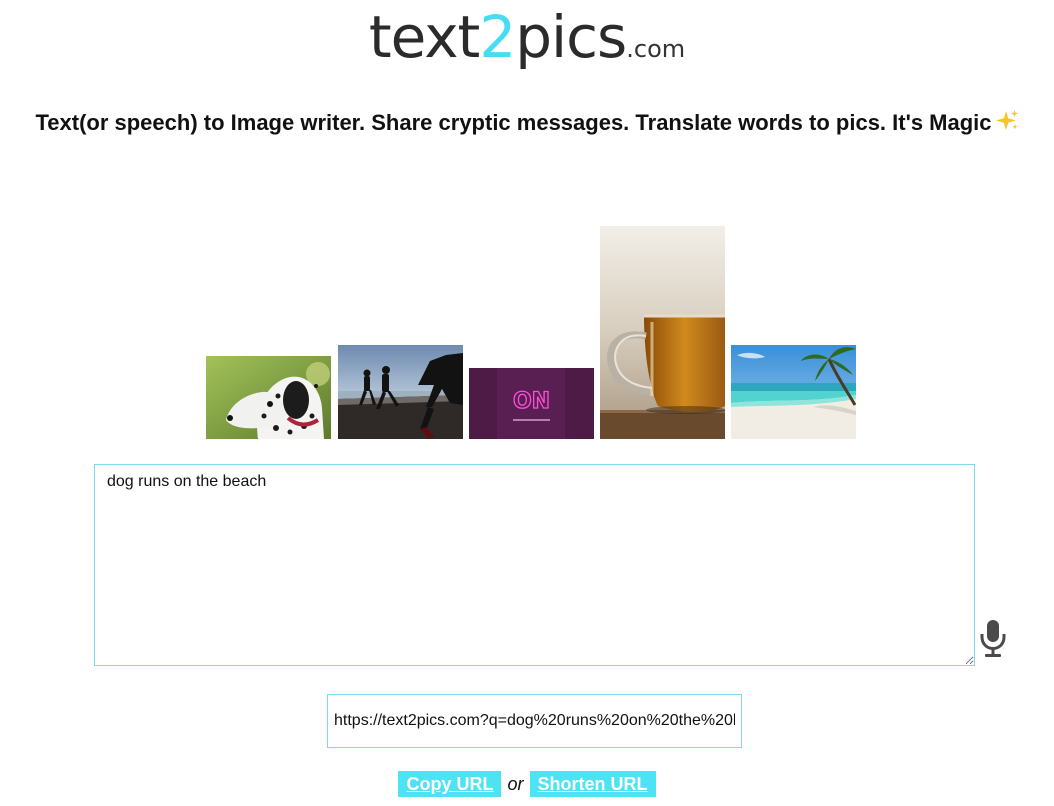 This screenshot has height=806, width=1054. Describe the element at coordinates (450, 784) in the screenshot. I see `copy-url-button: Copy URL` at that location.